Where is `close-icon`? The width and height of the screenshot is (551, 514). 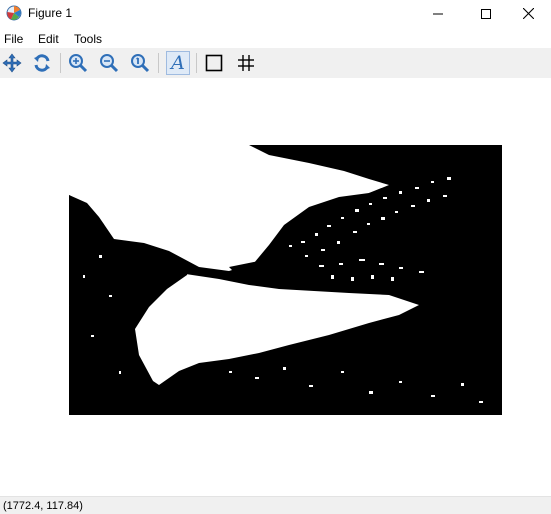
close-icon is located at coordinates (528, 13).